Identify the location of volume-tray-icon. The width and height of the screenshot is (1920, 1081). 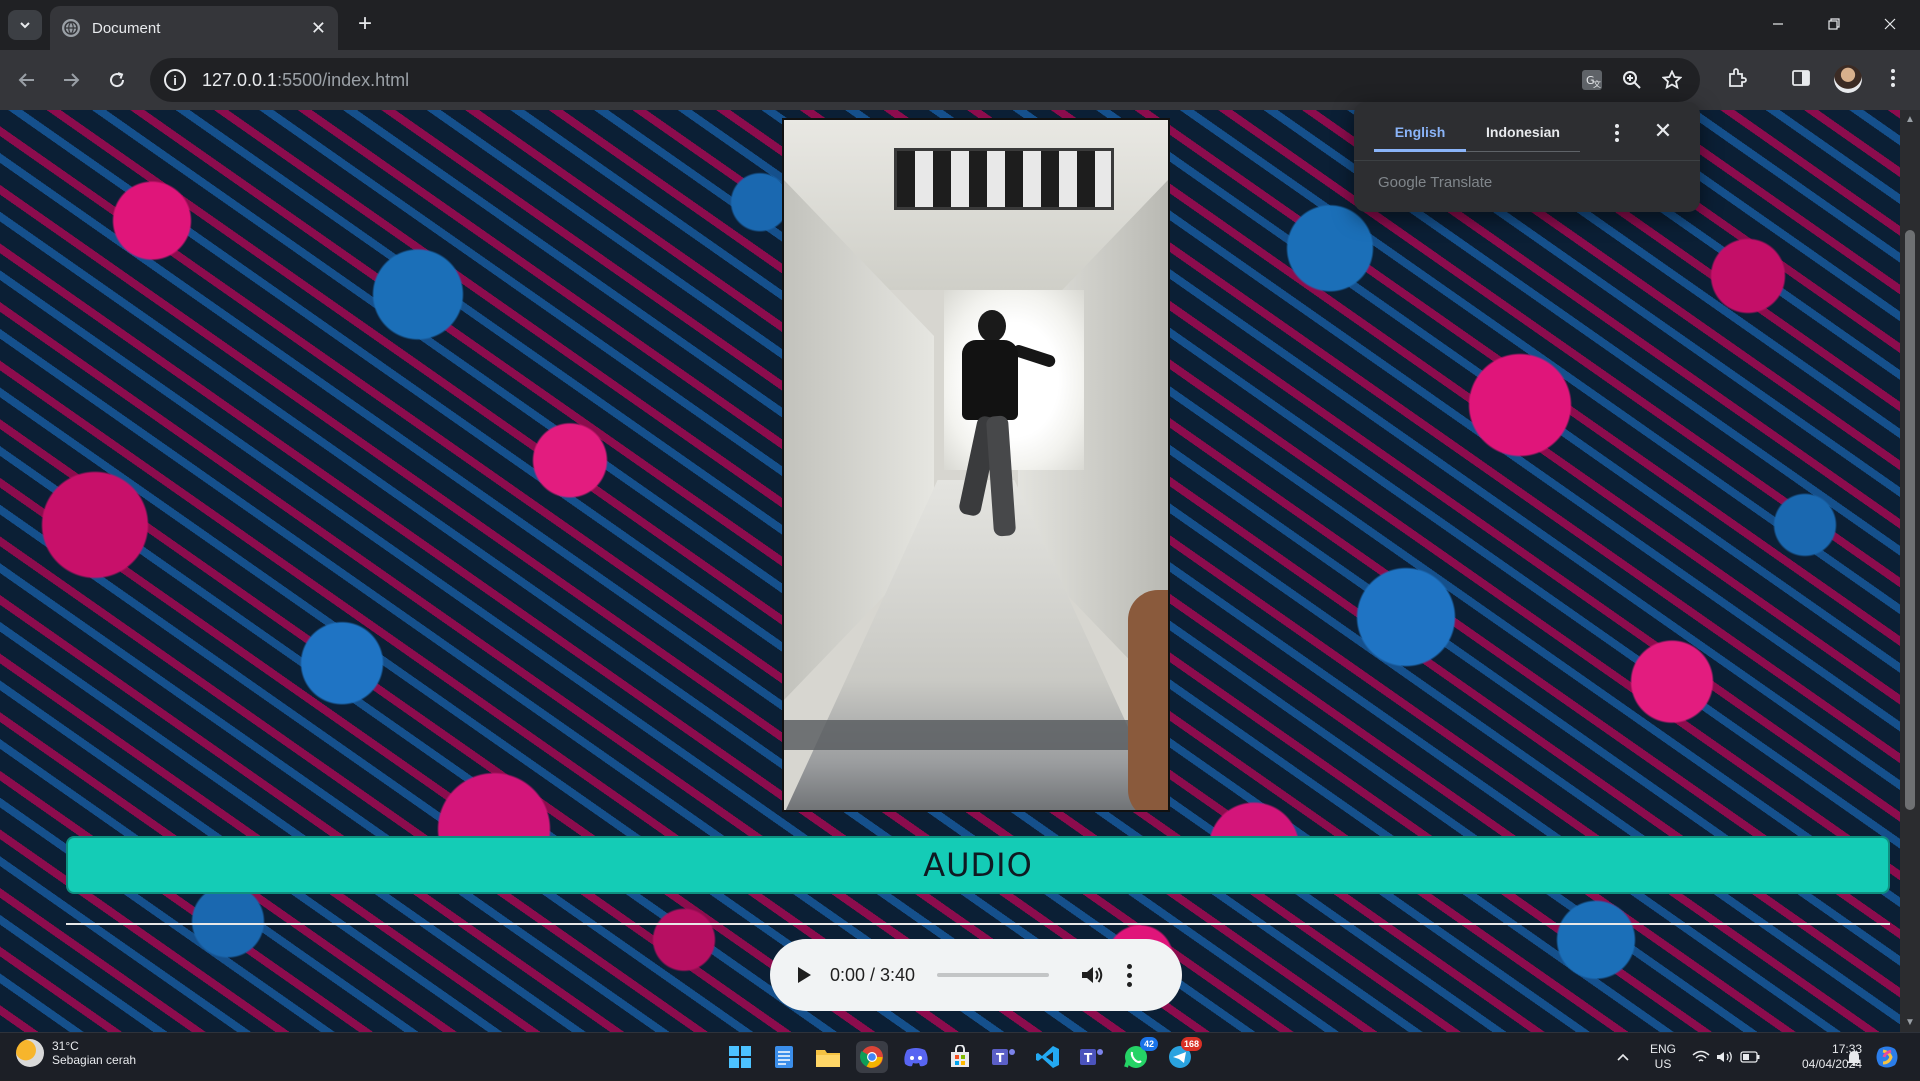
(1725, 1057).